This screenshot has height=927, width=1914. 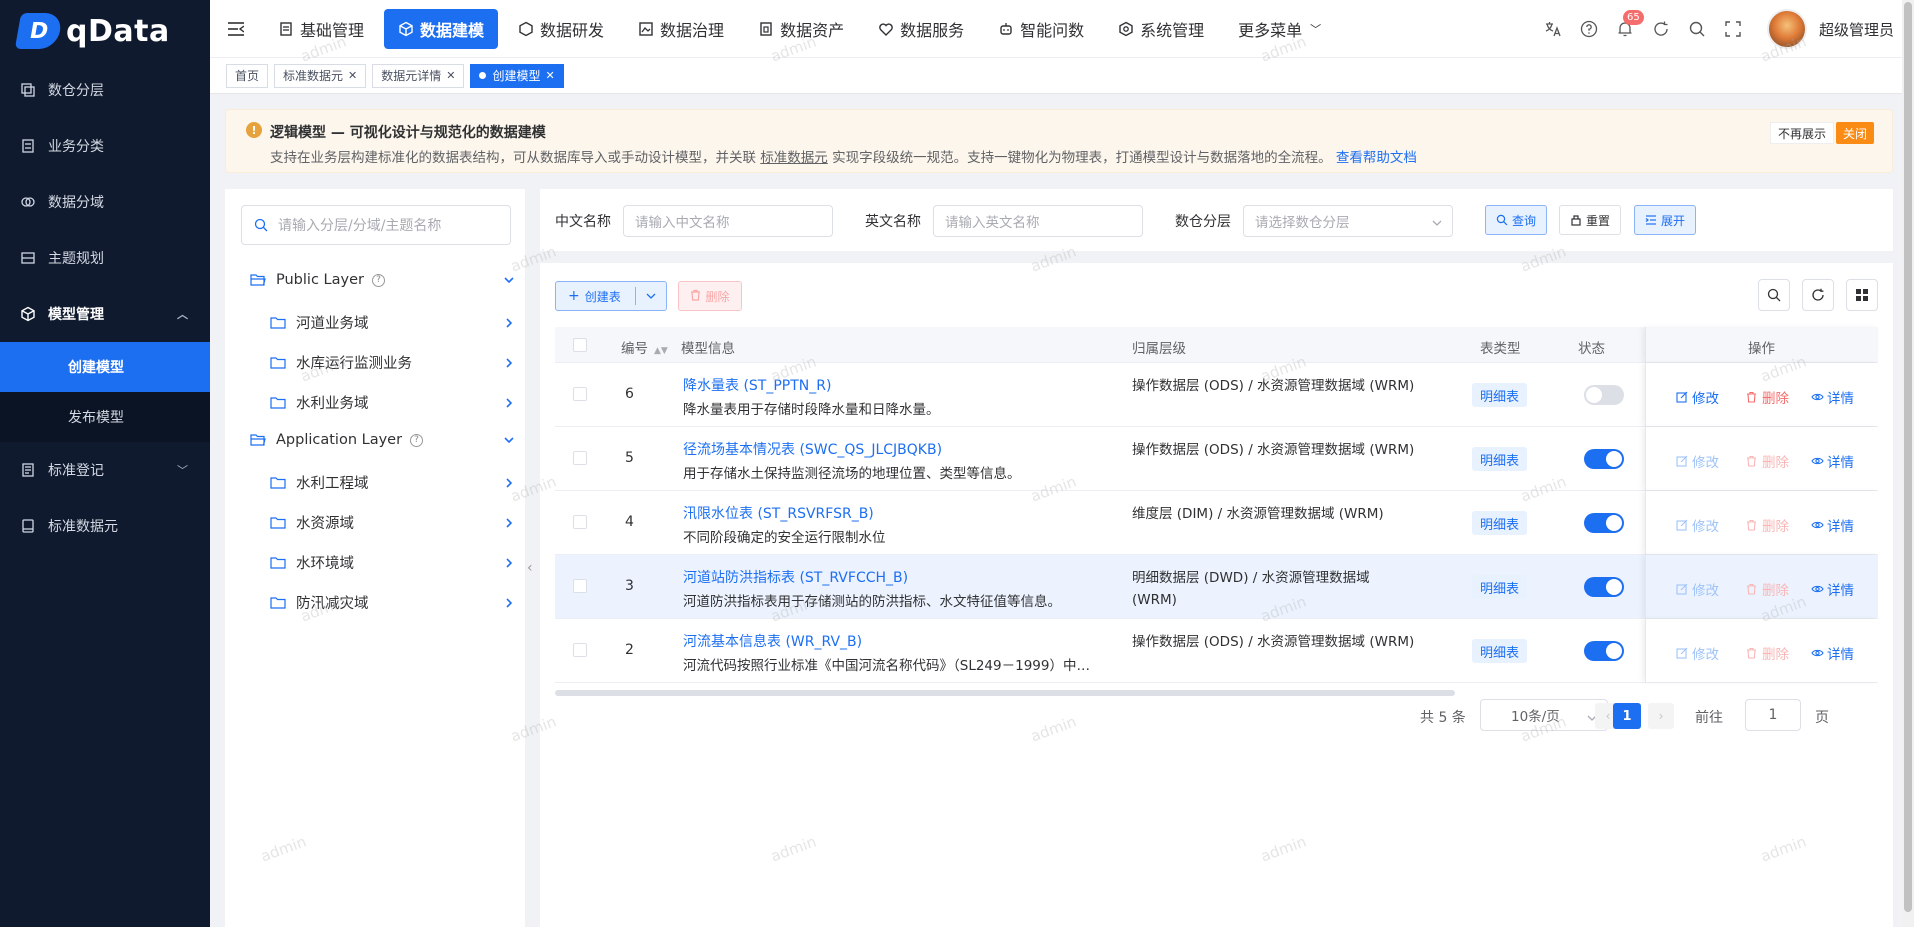 I want to click on nav-item-system-management: 系统管理, so click(x=1161, y=29).